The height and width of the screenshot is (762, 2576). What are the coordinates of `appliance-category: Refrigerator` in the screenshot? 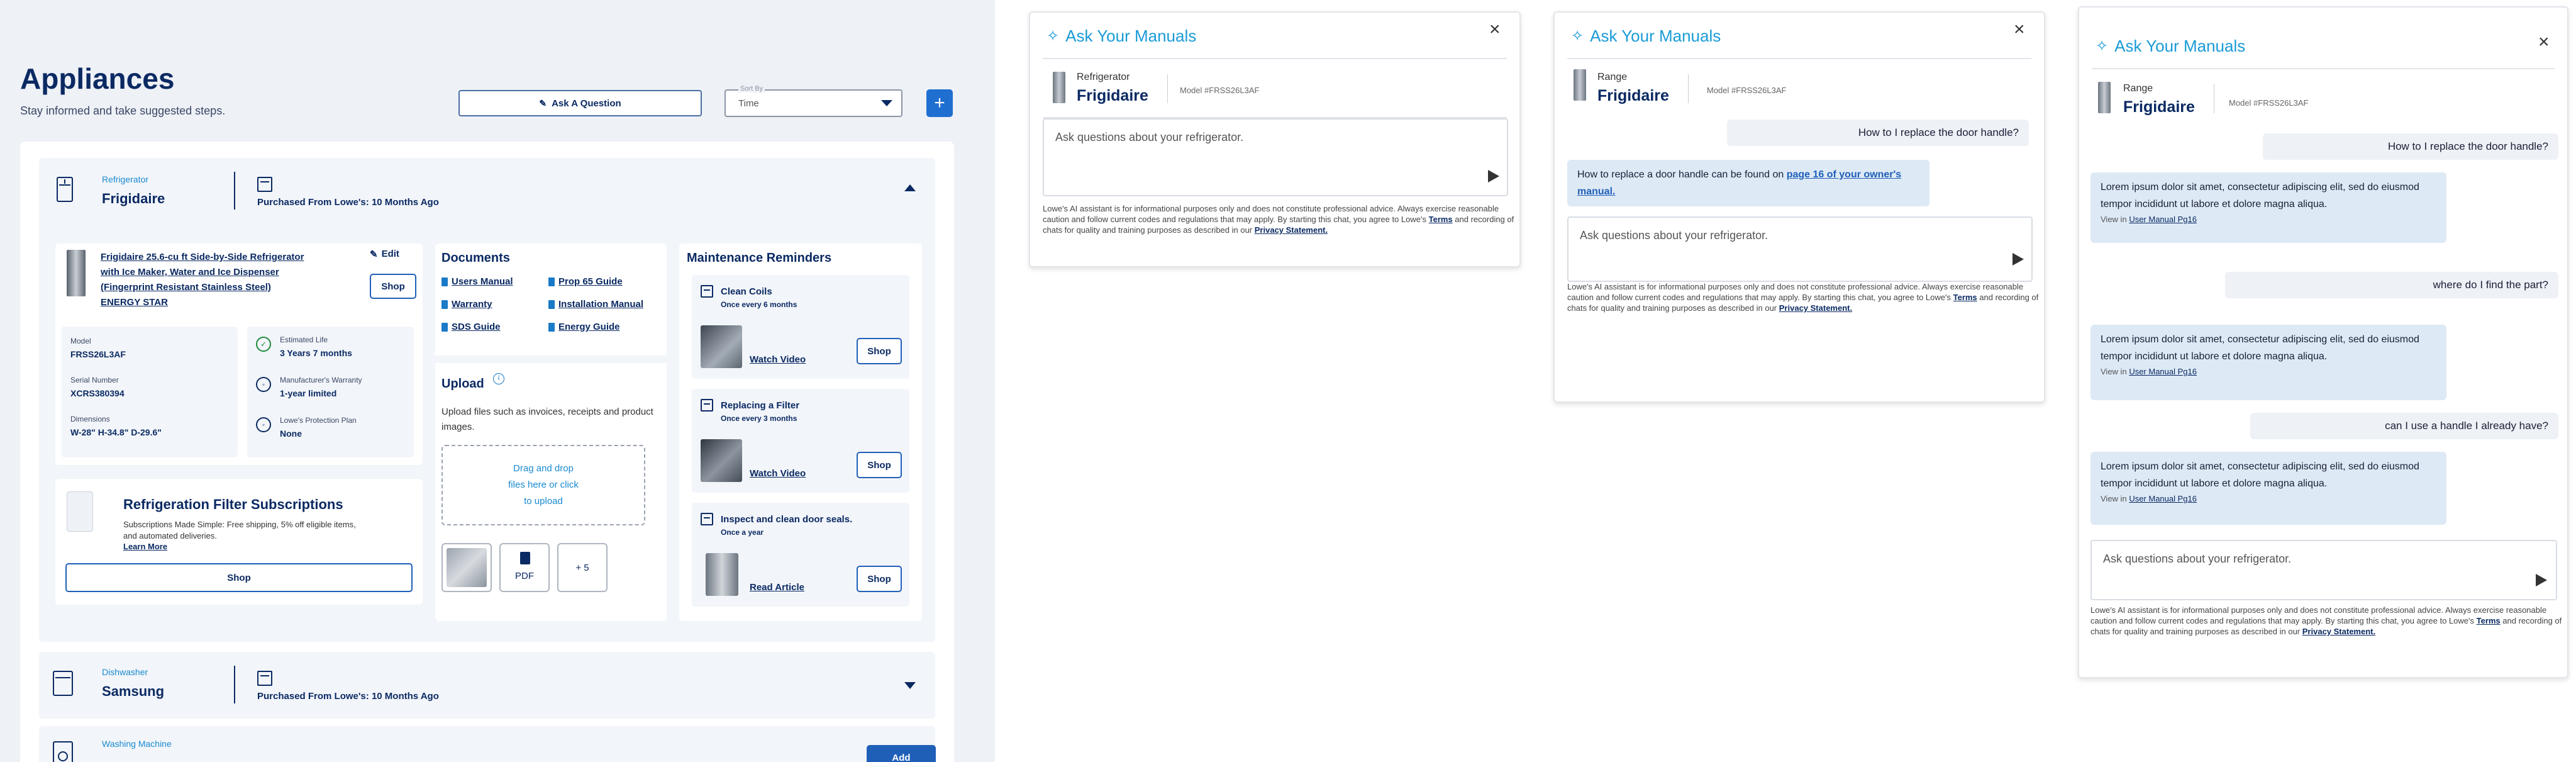 It's located at (1103, 77).